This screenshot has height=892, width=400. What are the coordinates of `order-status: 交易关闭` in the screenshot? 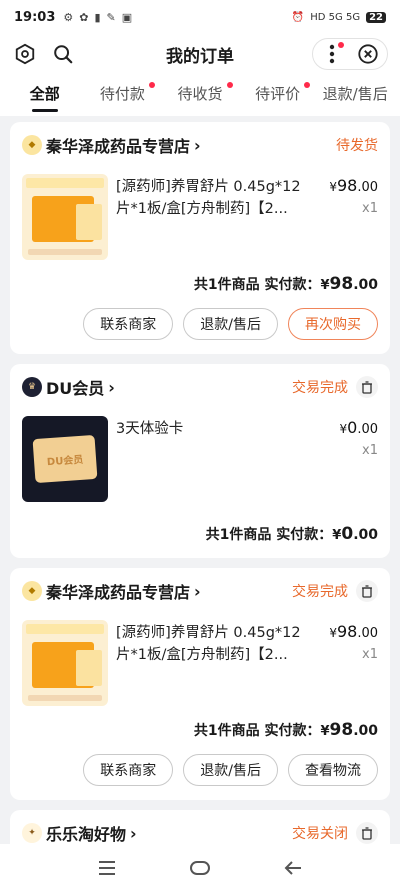 It's located at (320, 834).